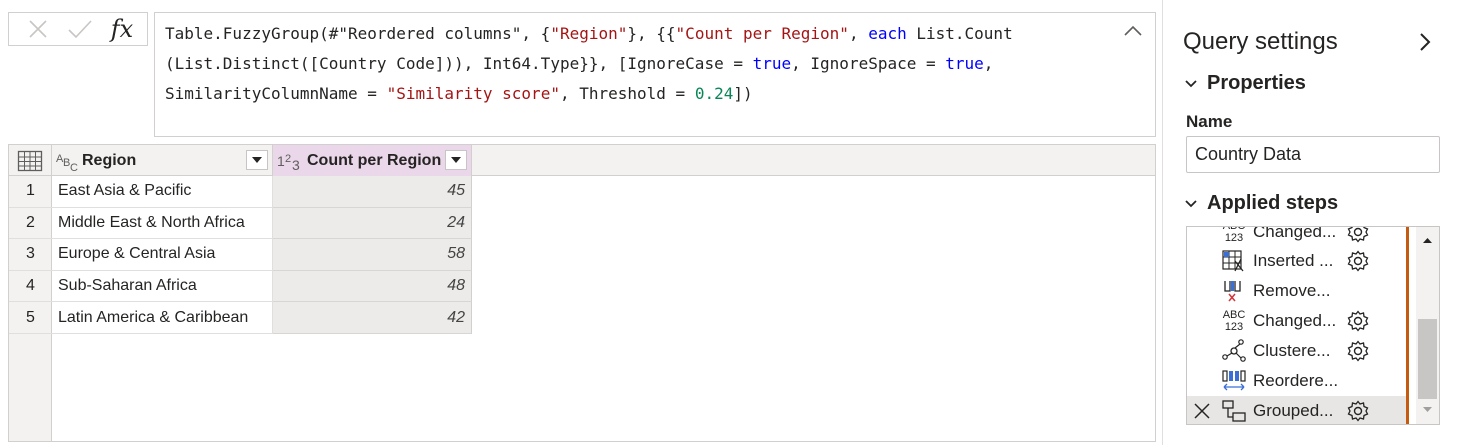 The image size is (1461, 445). What do you see at coordinates (358, 33) in the screenshot?
I see `formula-token: Table.FuzzyGroup(#"Reordered columns", {` at bounding box center [358, 33].